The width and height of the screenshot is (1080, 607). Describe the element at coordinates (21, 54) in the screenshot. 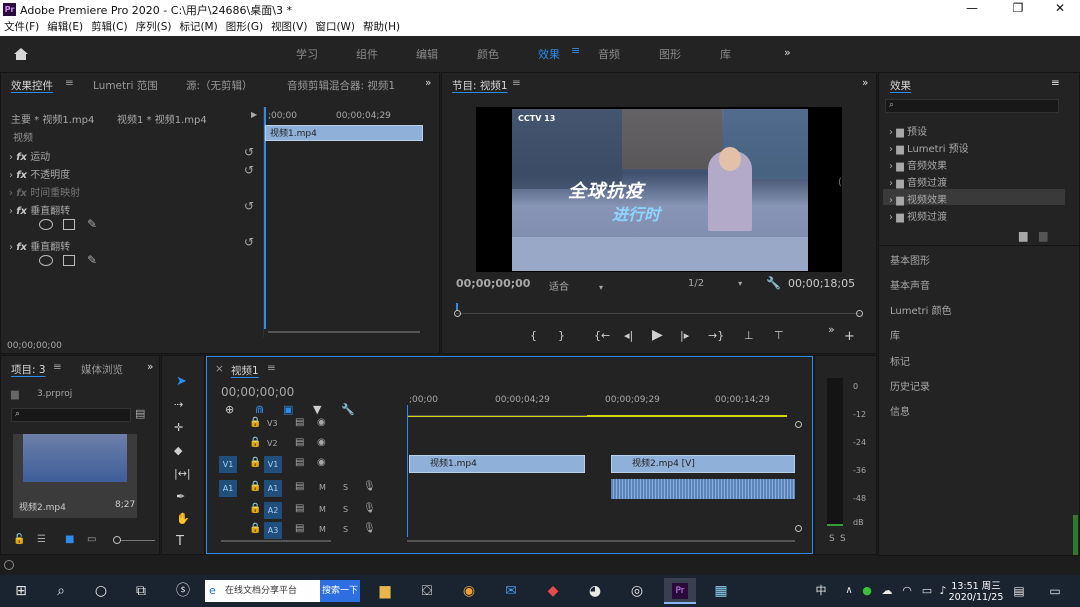

I see `home-icon` at that location.